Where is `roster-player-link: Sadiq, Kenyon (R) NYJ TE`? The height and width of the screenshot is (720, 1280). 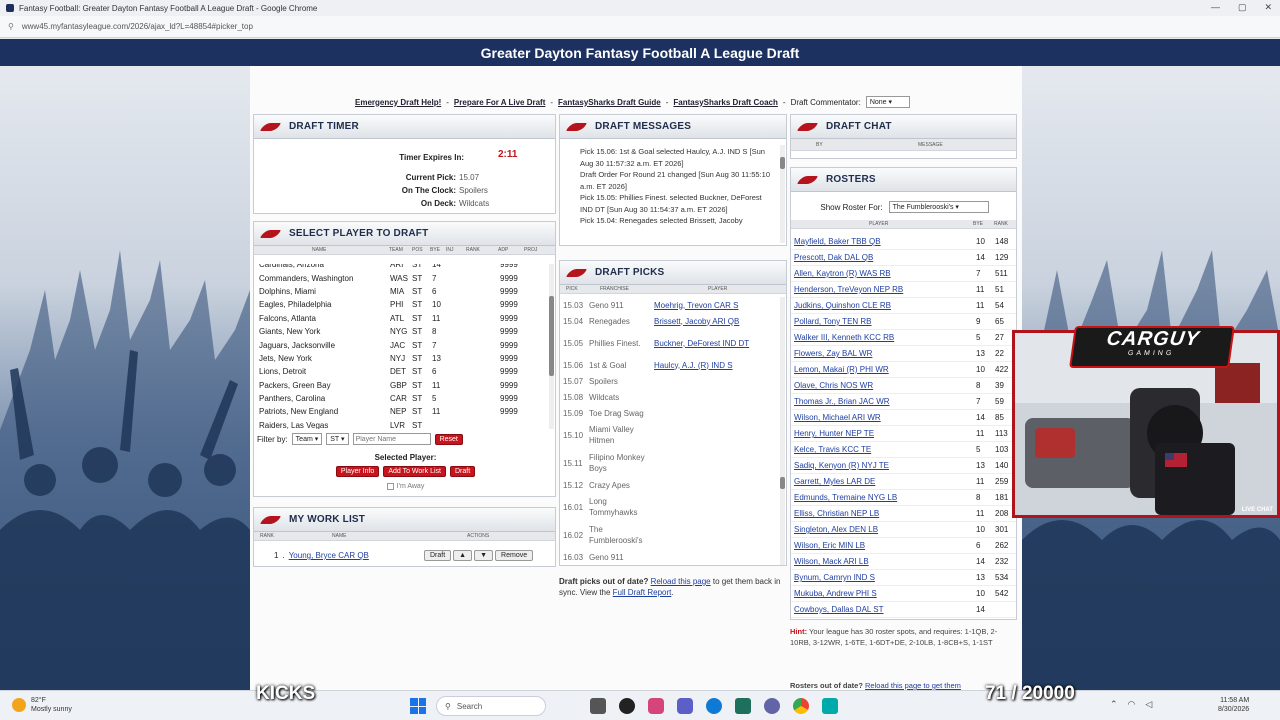 roster-player-link: Sadiq, Kenyon (R) NYJ TE is located at coordinates (841, 465).